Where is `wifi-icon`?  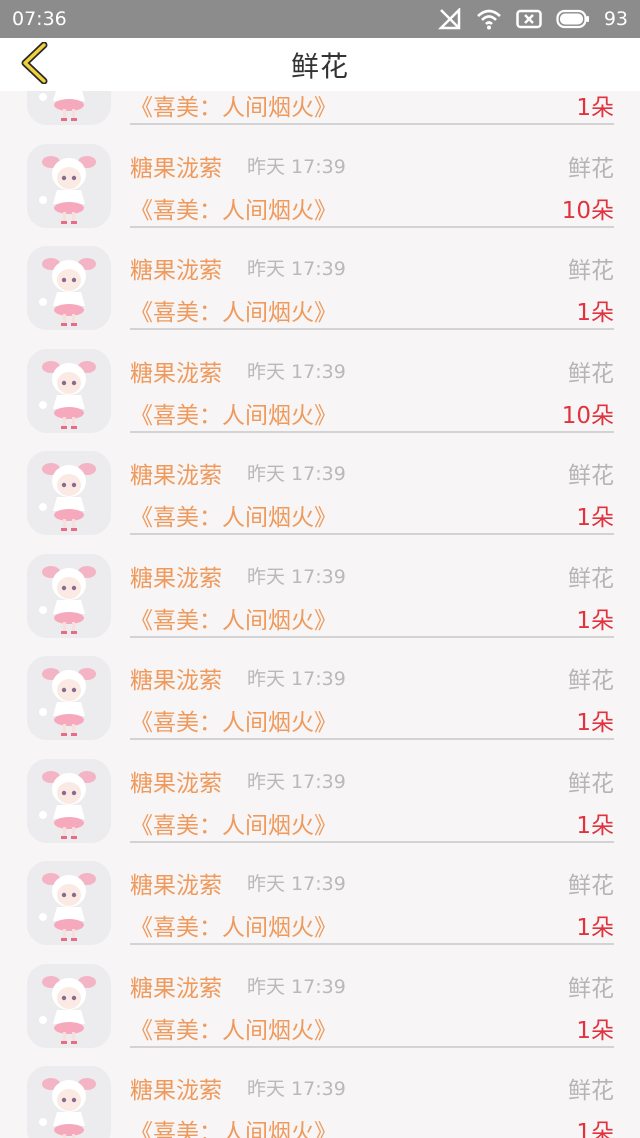 wifi-icon is located at coordinates (489, 19).